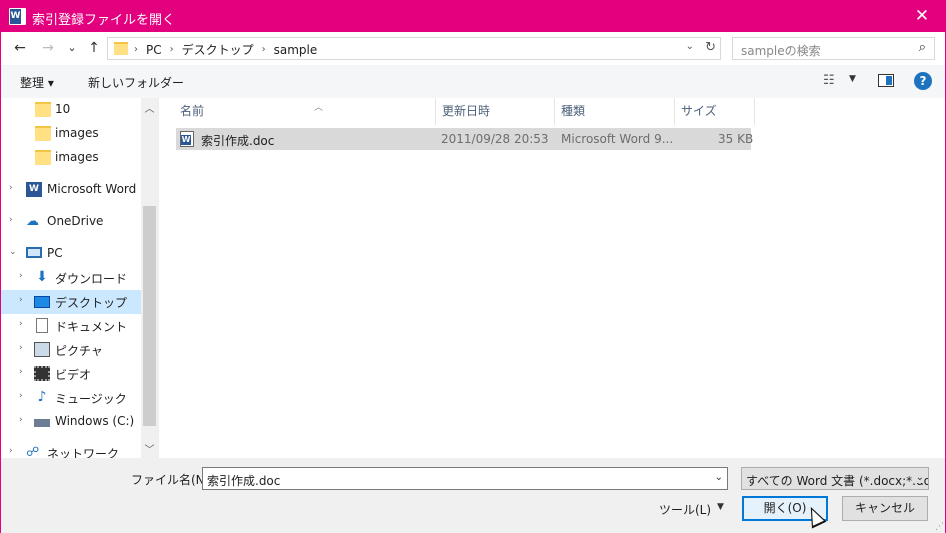  I want to click on sidebar-item-music: › ♪ ミュージック, so click(71, 398).